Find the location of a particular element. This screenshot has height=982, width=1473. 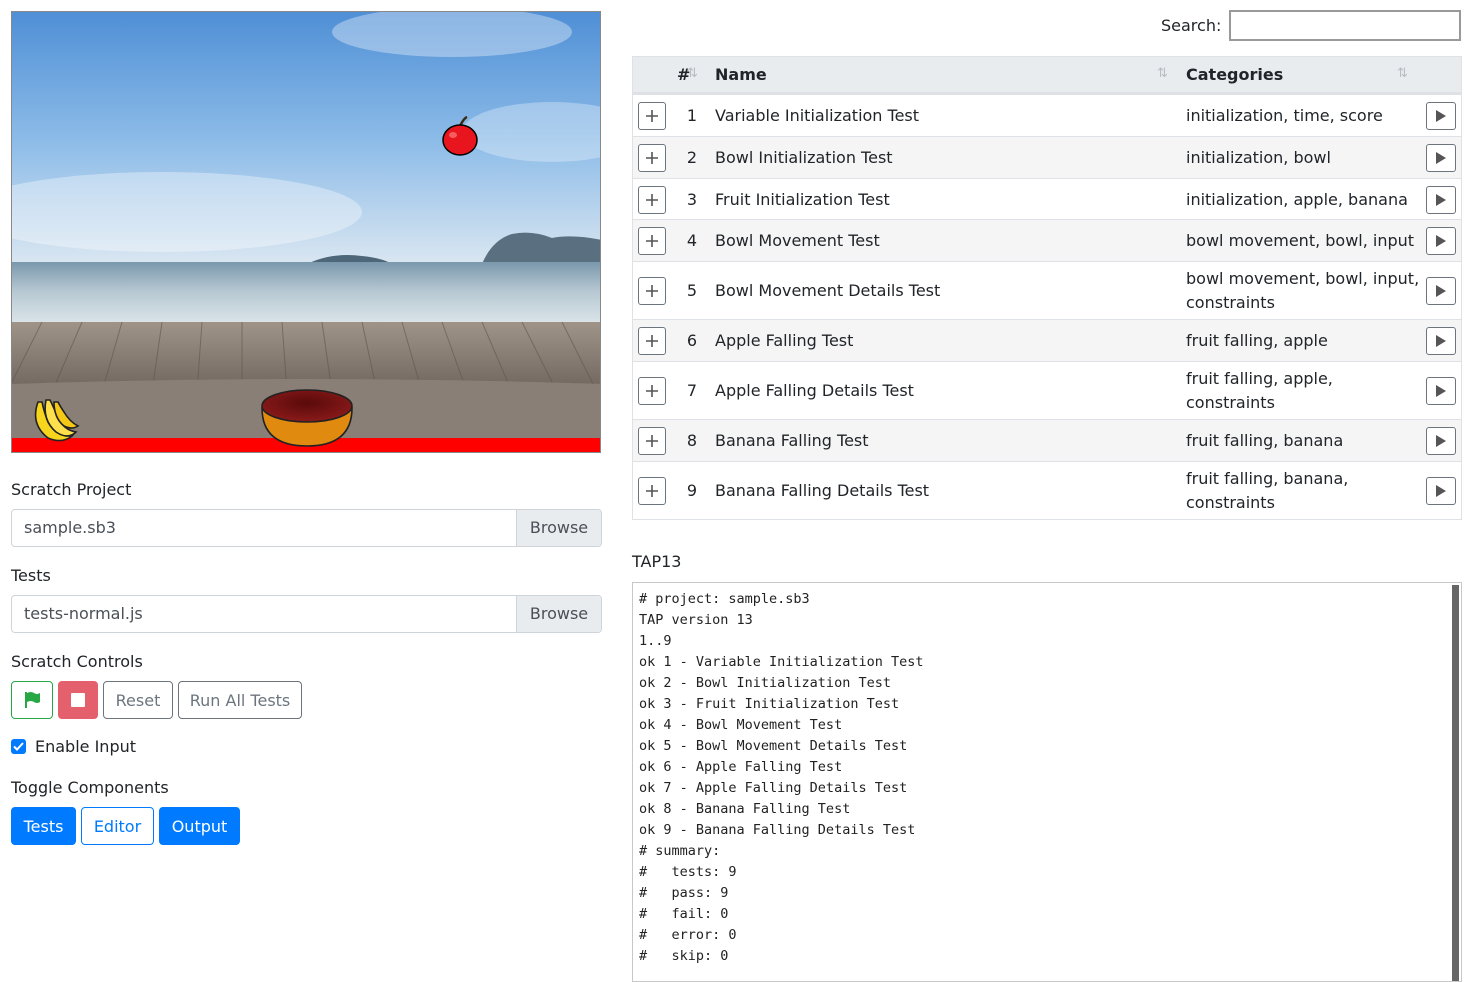

row-test-name: Apple Falling Test is located at coordinates (784, 340).